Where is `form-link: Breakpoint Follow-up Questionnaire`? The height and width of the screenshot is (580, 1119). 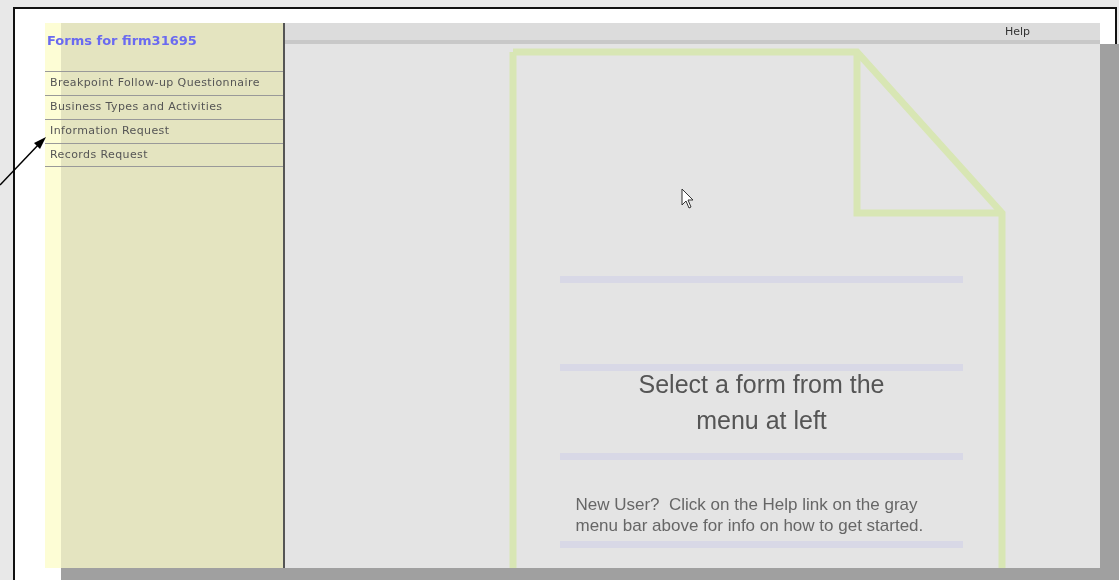
form-link: Breakpoint Follow-up Questionnaire is located at coordinates (164, 83).